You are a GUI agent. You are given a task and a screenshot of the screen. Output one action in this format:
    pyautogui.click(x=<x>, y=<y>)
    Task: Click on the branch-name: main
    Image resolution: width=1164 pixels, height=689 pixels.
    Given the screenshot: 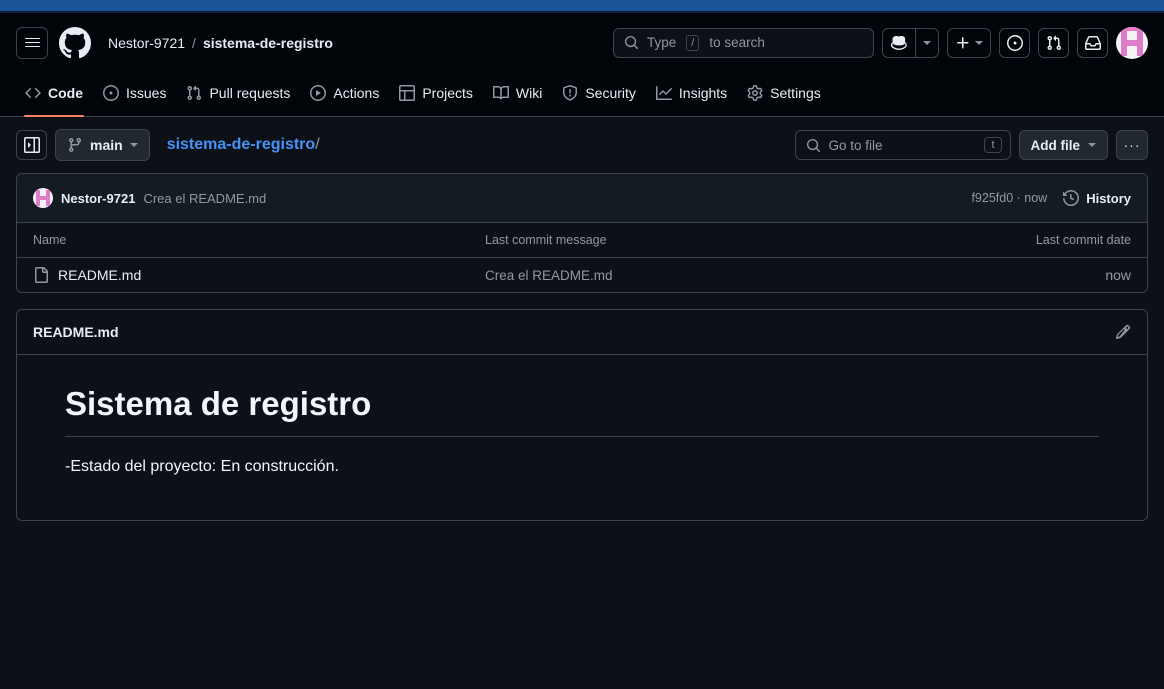 What is the action you would take?
    pyautogui.click(x=106, y=145)
    